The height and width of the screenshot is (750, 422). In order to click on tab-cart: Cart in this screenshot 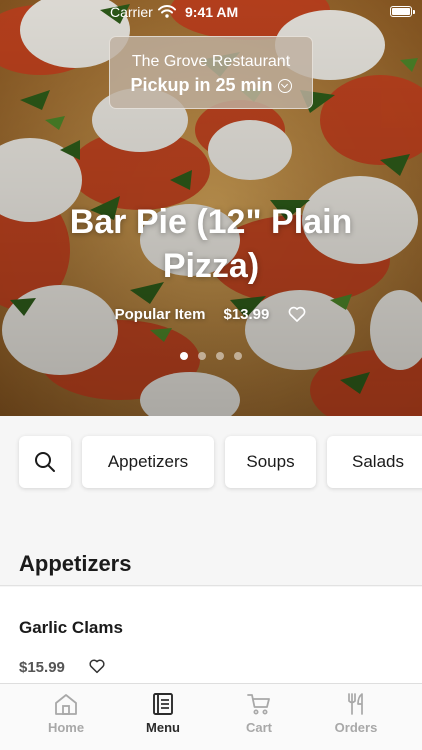, I will do `click(259, 718)`.